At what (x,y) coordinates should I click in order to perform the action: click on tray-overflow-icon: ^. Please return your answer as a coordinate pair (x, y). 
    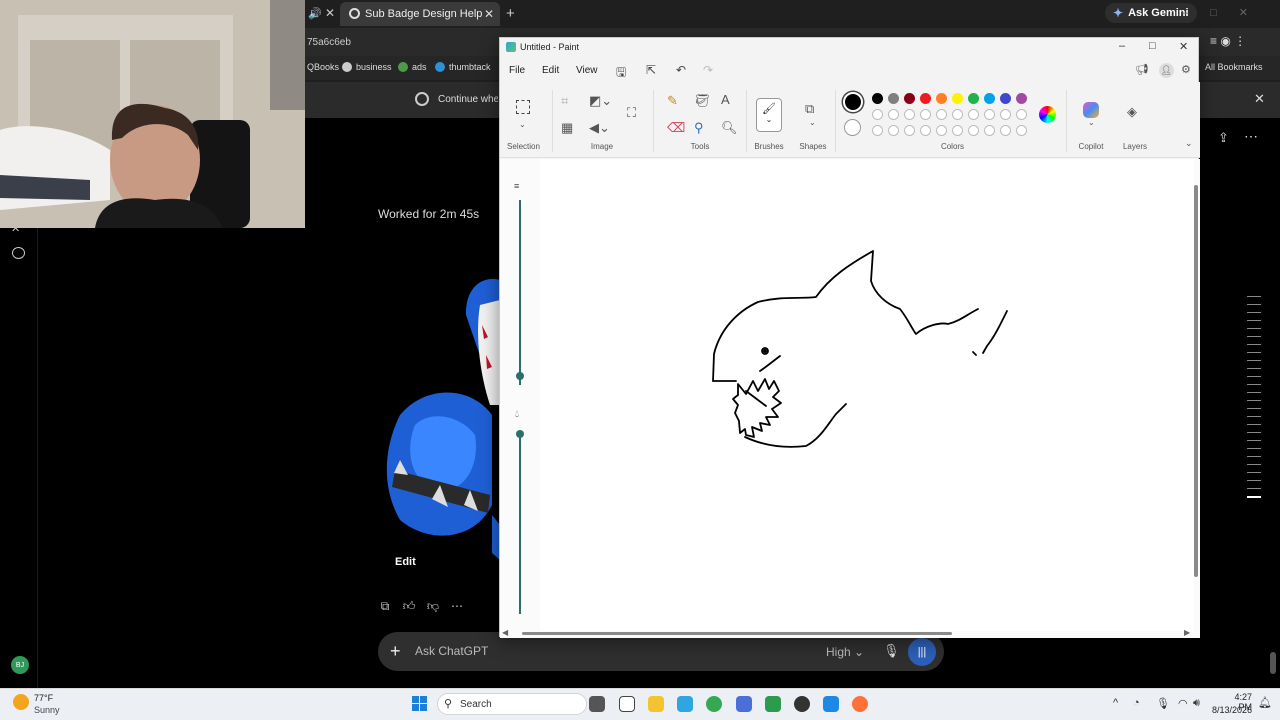
    Looking at the image, I should click on (1115, 703).